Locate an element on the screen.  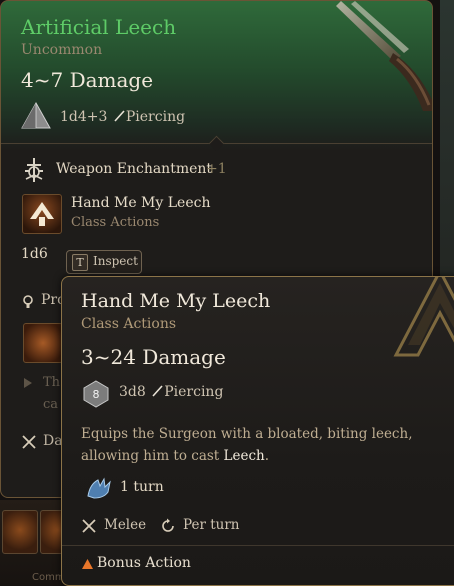
action-subtitle: Class Actions is located at coordinates (129, 324).